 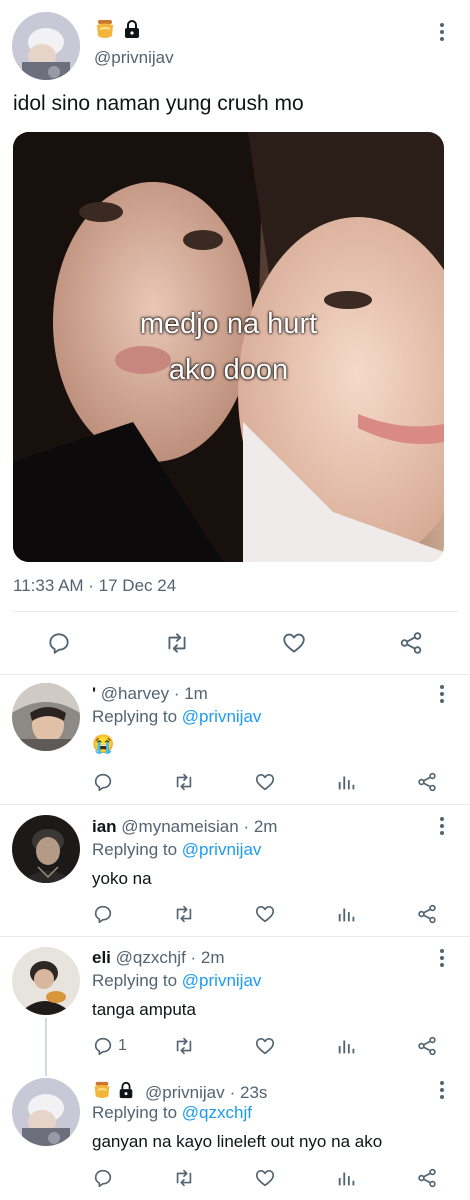 What do you see at coordinates (135, 693) in the screenshot?
I see `reply-handle: @harvey` at bounding box center [135, 693].